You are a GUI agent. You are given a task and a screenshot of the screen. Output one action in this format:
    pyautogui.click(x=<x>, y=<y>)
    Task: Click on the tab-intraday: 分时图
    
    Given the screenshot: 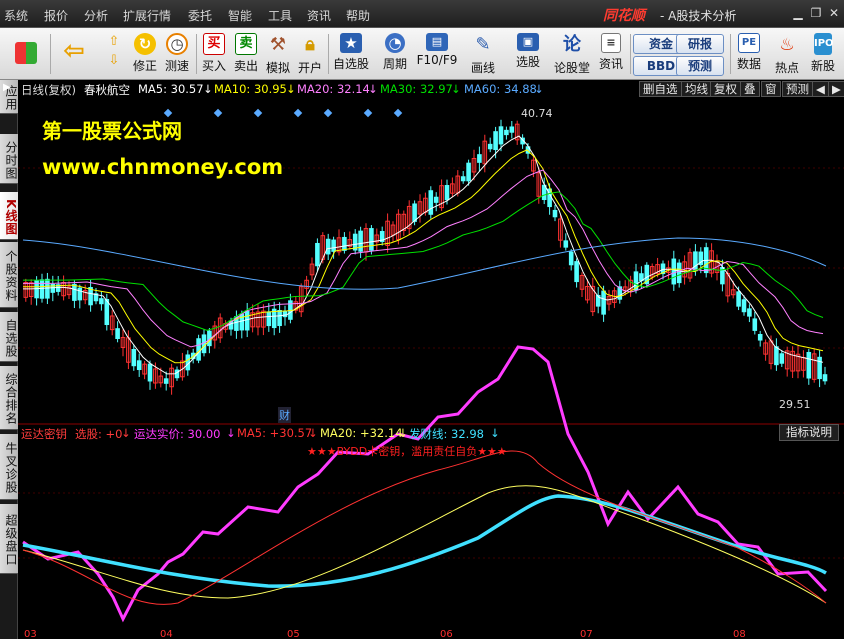 What is the action you would take?
    pyautogui.click(x=9, y=159)
    